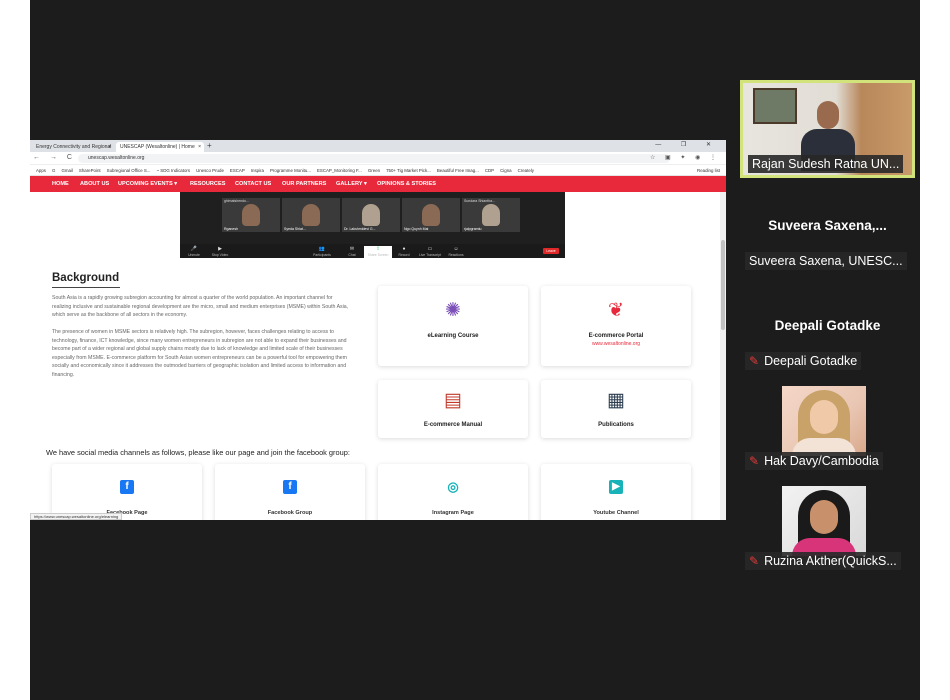 The image size is (950, 700). Describe the element at coordinates (473, 229) in the screenshot. I see `tile-label: rjalpgramtu` at that location.